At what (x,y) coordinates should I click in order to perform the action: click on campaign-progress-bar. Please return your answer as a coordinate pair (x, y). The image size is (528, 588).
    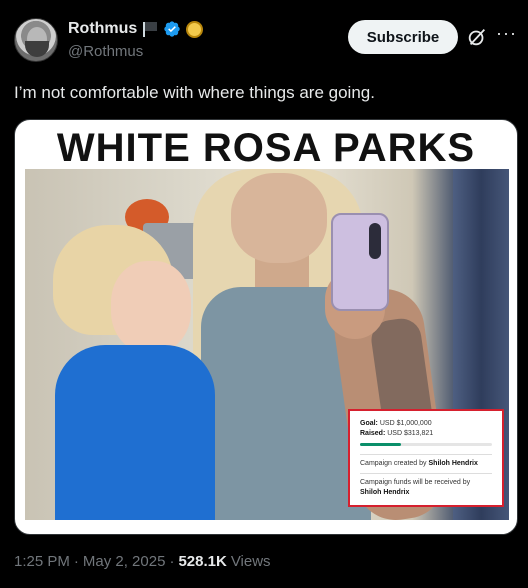
    Looking at the image, I should click on (426, 444).